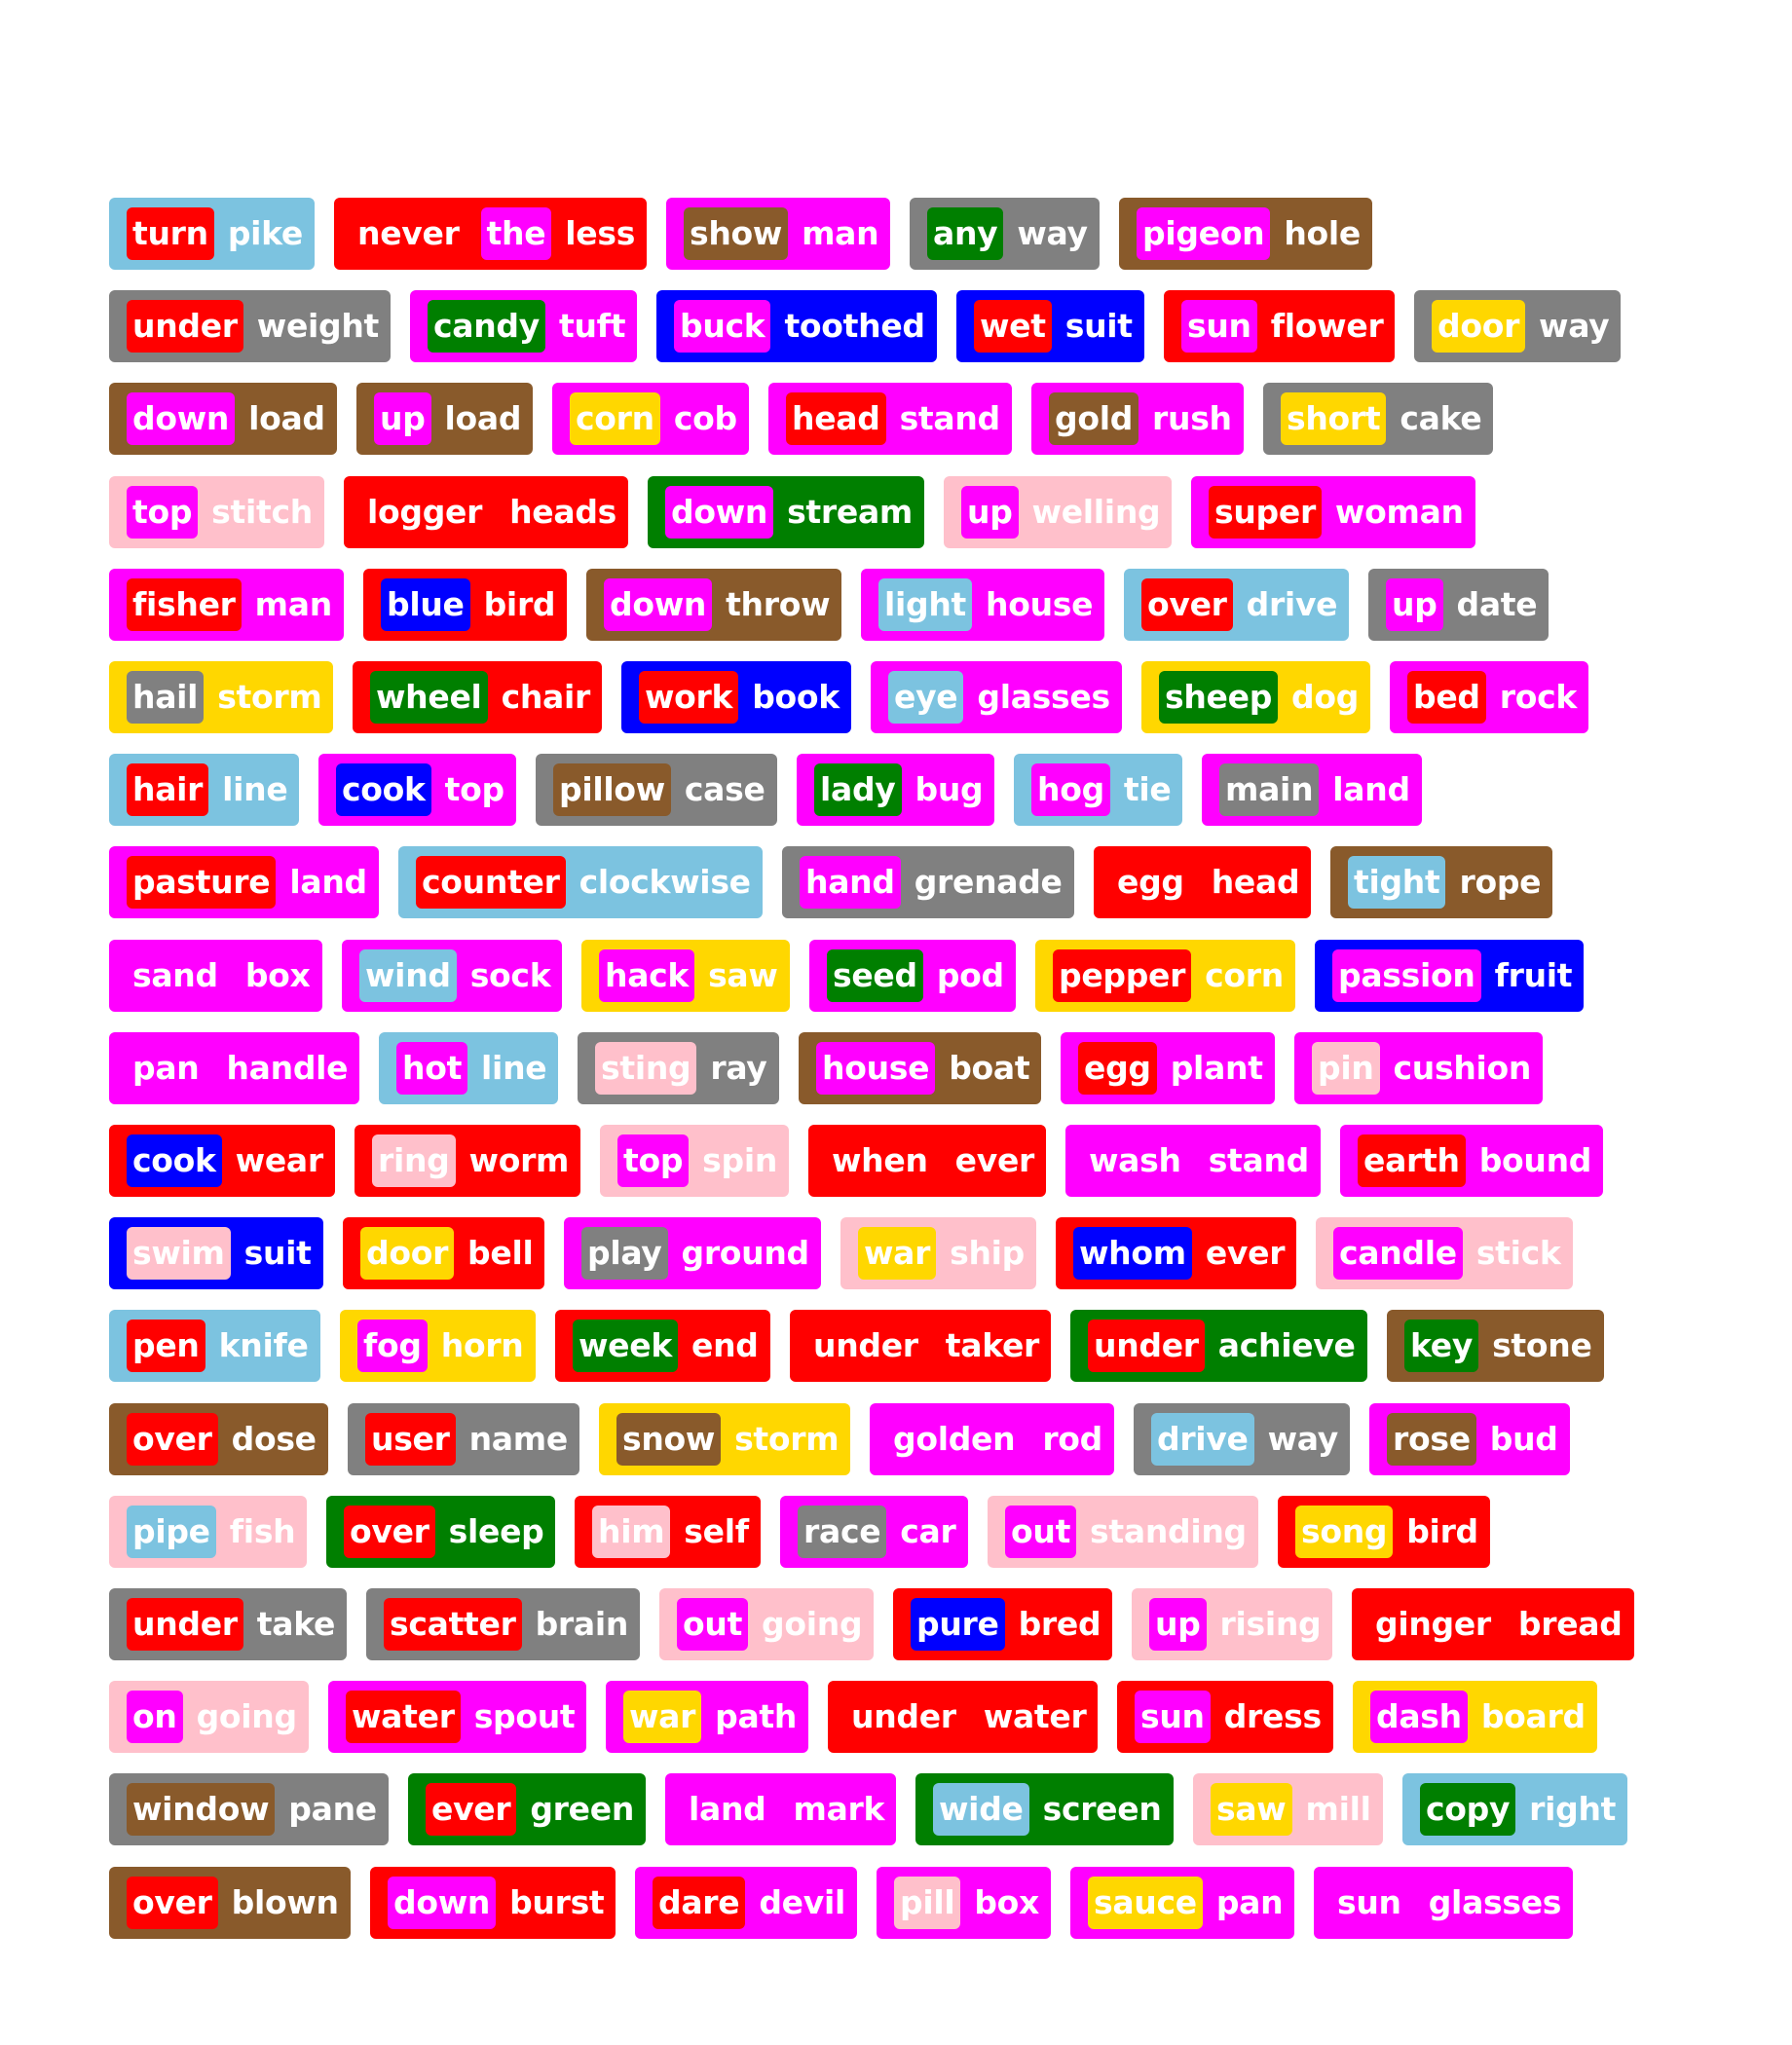 Image resolution: width=1792 pixels, height=2045 pixels. I want to click on word-tile: under taker, so click(921, 1346).